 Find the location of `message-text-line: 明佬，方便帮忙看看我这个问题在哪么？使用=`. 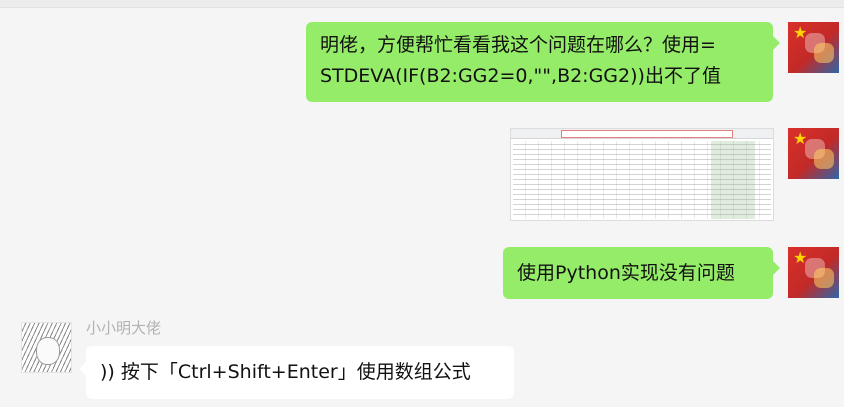

message-text-line: 明佬，方便帮忙看看我这个问题在哪么？使用= is located at coordinates (518, 45).